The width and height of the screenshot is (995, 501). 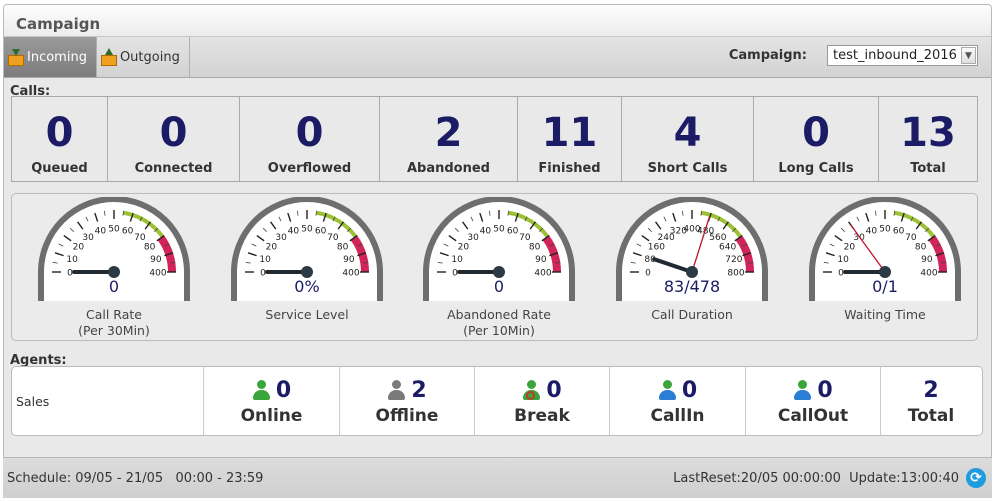 I want to click on agents-callout-label: CallOut, so click(x=813, y=416).